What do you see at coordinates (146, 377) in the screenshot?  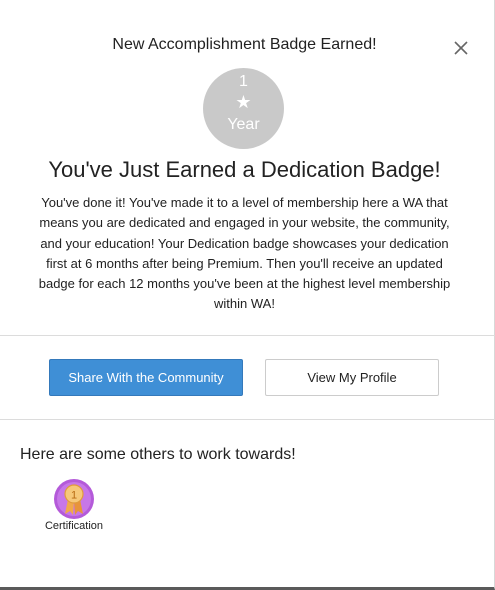 I see `share-with-community-button: Share With the Community` at bounding box center [146, 377].